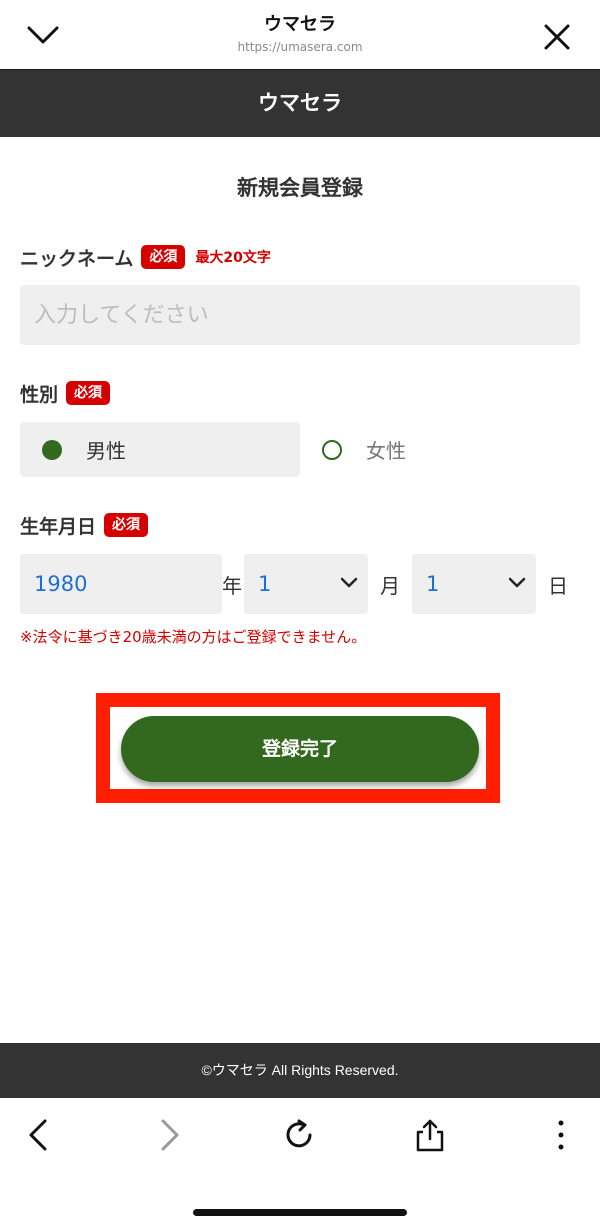 Image resolution: width=600 pixels, height=1228 pixels. Describe the element at coordinates (300, 749) in the screenshot. I see `register-complete-button: 登録完了` at that location.